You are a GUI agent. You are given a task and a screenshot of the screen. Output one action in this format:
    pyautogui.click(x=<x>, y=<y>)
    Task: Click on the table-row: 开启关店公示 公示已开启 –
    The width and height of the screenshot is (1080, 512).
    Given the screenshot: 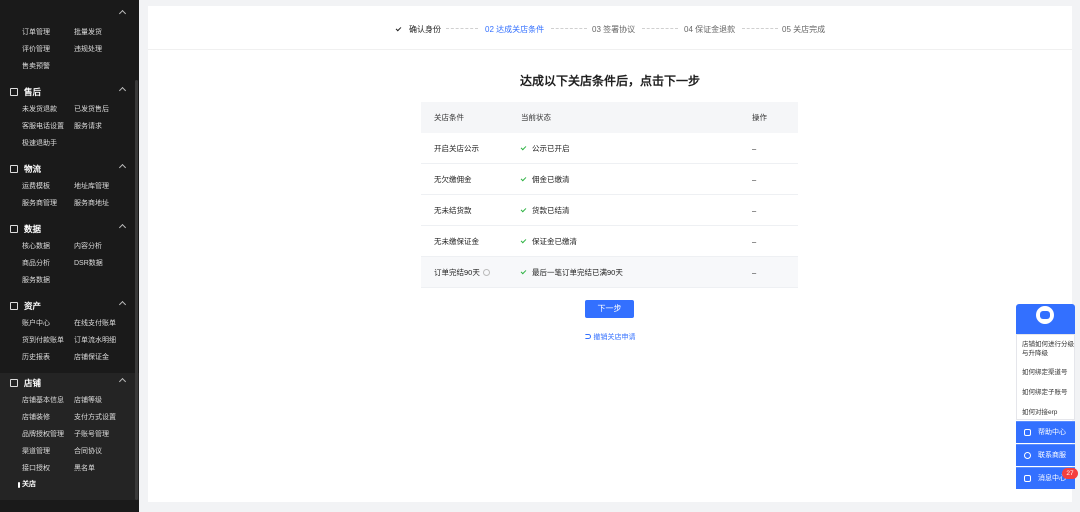 What is the action you would take?
    pyautogui.click(x=609, y=148)
    